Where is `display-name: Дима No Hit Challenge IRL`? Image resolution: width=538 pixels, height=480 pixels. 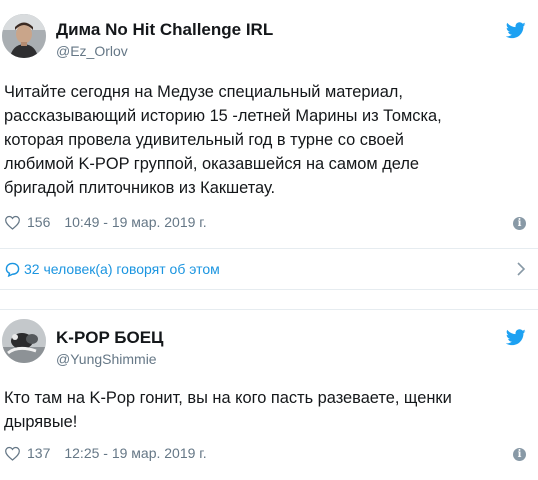 display-name: Дима No Hit Challenge IRL is located at coordinates (164, 30).